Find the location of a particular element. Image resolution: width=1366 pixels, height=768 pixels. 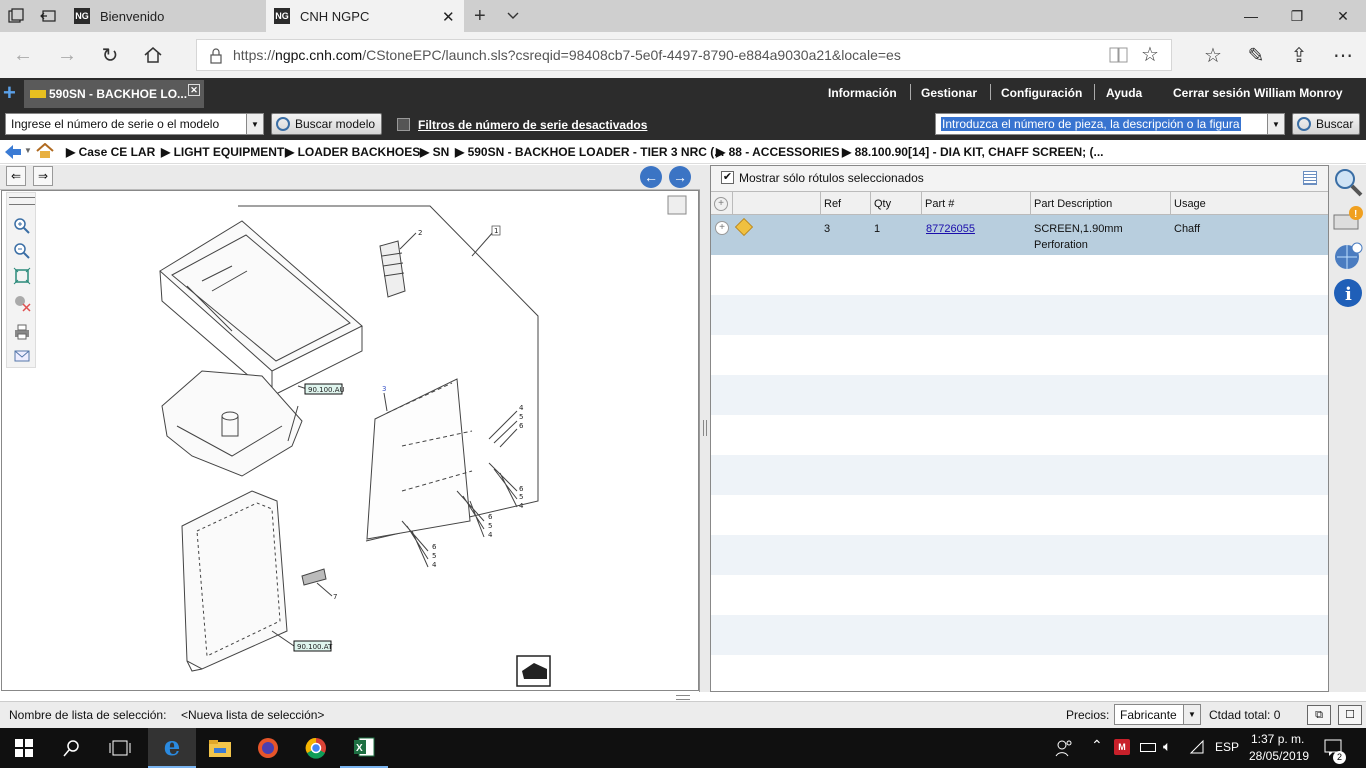

maximize-view-icon: ☐ is located at coordinates (1350, 715).